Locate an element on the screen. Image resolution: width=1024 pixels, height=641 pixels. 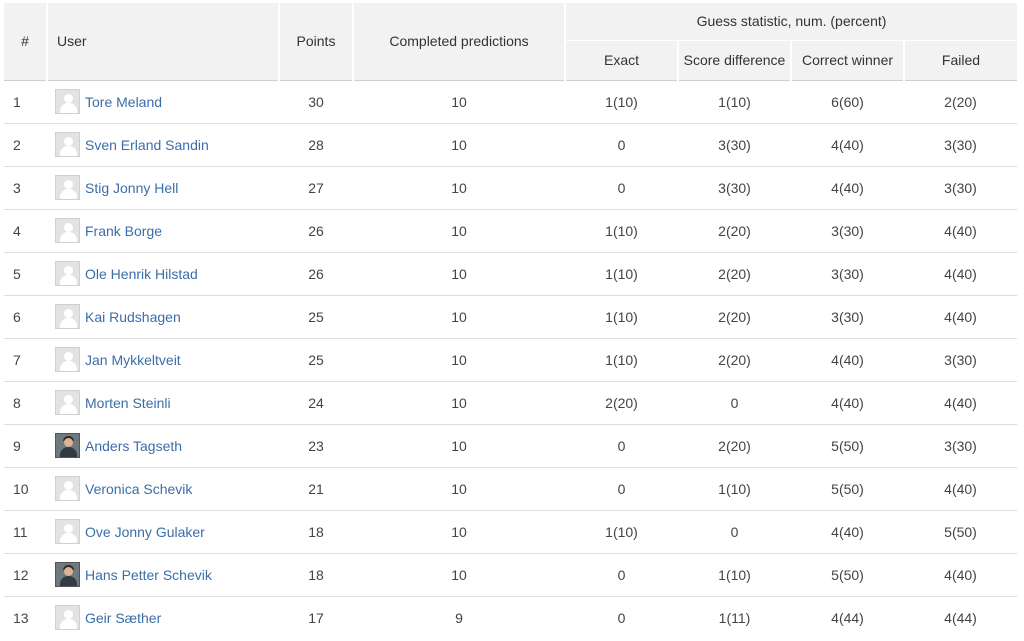
user-link: Anders Tagseth is located at coordinates (133, 446).